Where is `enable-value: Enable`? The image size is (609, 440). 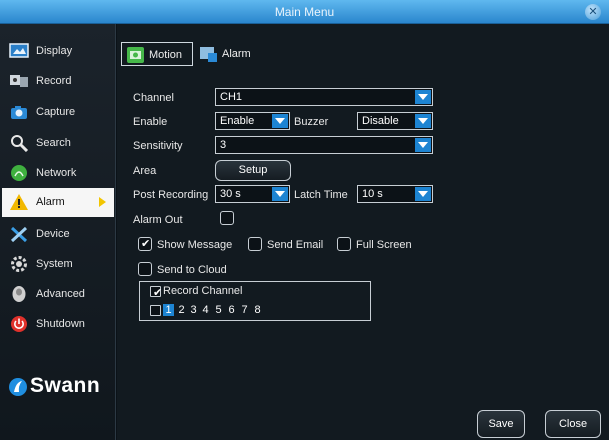
enable-value: Enable is located at coordinates (237, 121).